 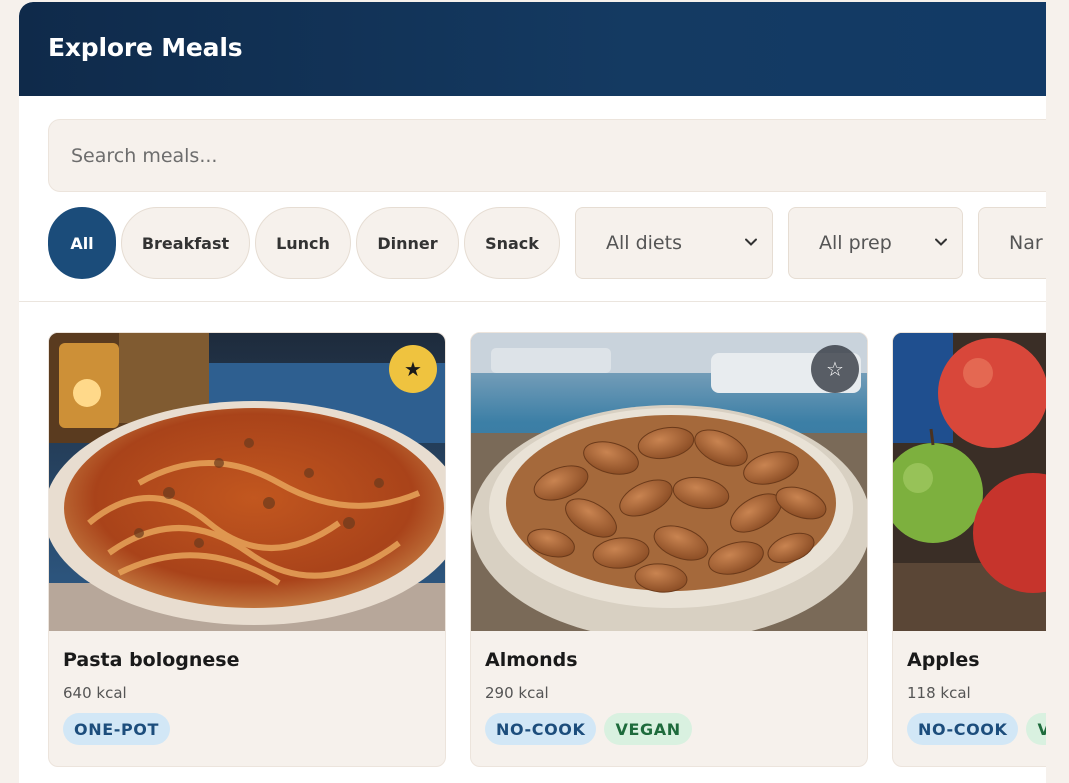 What do you see at coordinates (95, 693) in the screenshot?
I see `meal-kcal: 640 kcal` at bounding box center [95, 693].